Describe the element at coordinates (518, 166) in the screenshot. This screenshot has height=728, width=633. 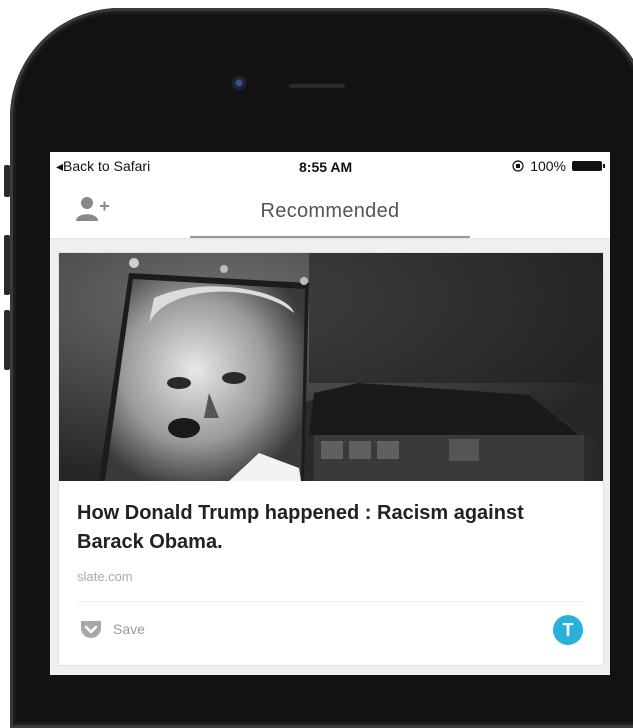
I see `orientation-lock-icon` at that location.